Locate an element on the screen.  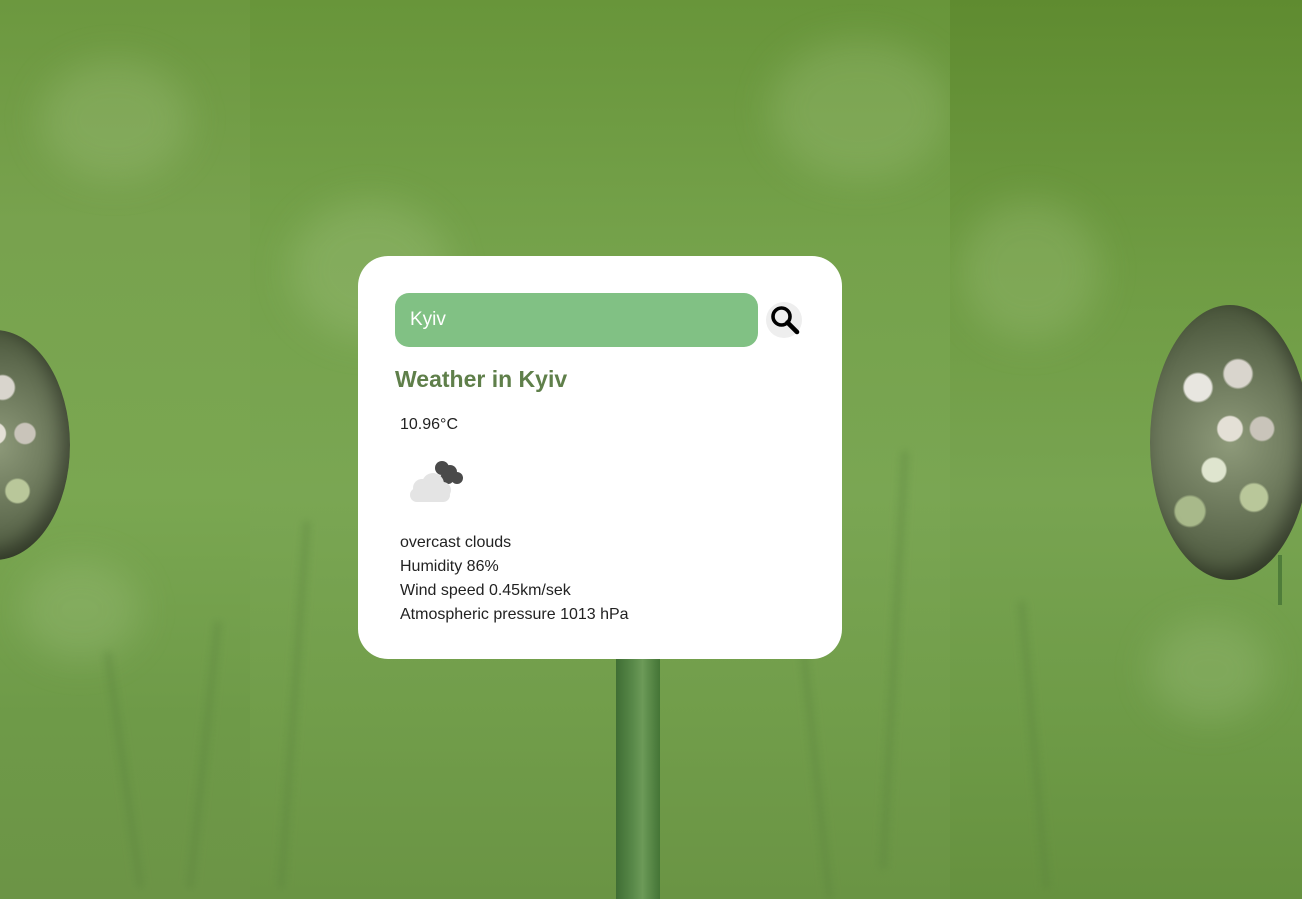
search-bar is located at coordinates (600, 320).